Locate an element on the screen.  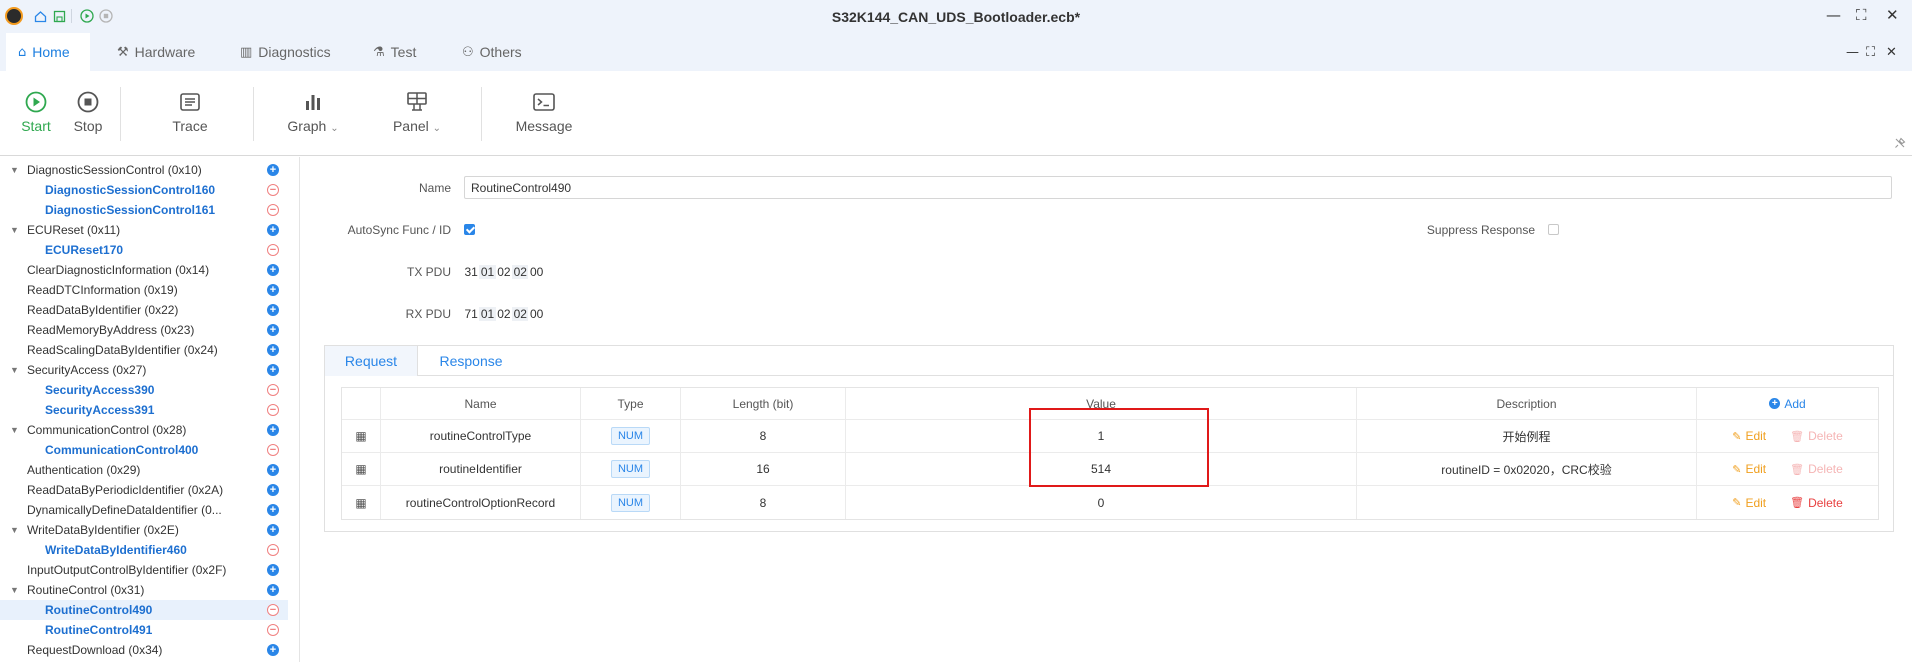
tree-service-node: ReadDTCInformation (0x19) + is located at coordinates (144, 290).